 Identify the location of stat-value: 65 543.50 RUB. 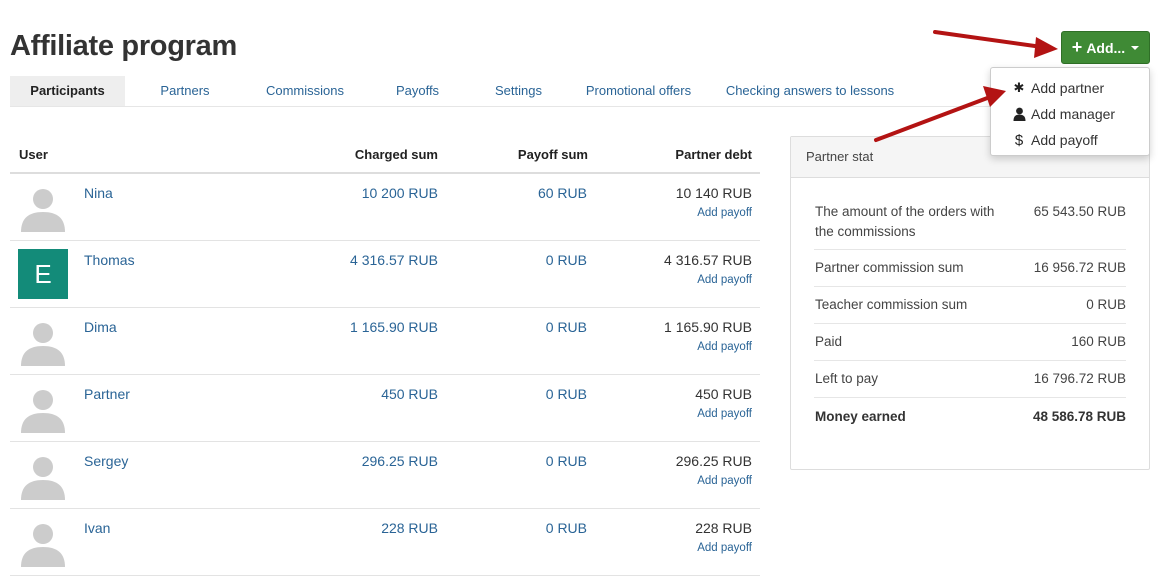
(1079, 211).